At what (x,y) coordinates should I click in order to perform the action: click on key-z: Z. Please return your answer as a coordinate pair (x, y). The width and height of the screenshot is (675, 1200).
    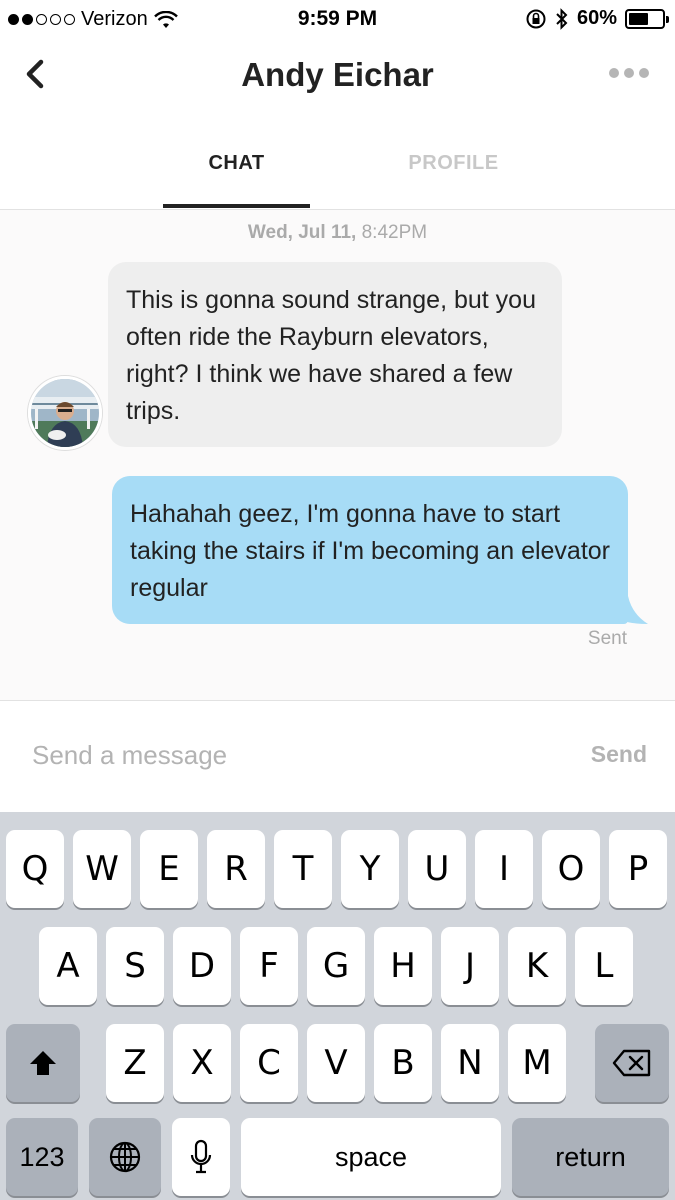
    Looking at the image, I should click on (135, 1063).